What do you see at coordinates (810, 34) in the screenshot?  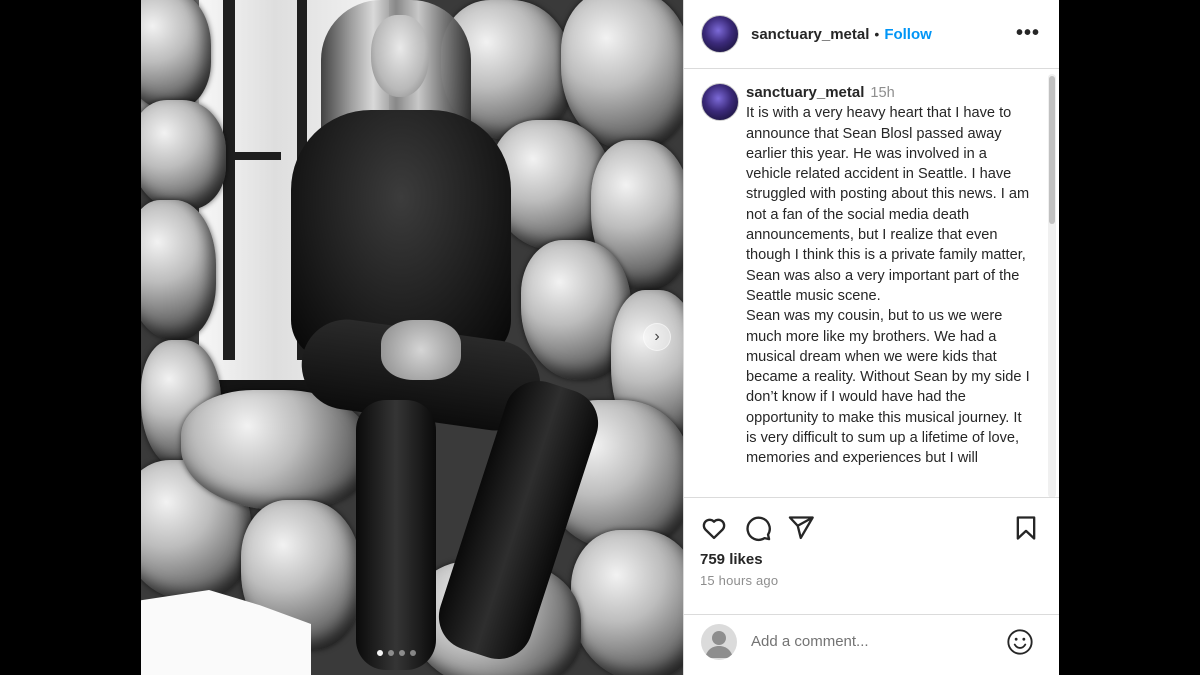 I see `author-username: sanctuary_metal` at bounding box center [810, 34].